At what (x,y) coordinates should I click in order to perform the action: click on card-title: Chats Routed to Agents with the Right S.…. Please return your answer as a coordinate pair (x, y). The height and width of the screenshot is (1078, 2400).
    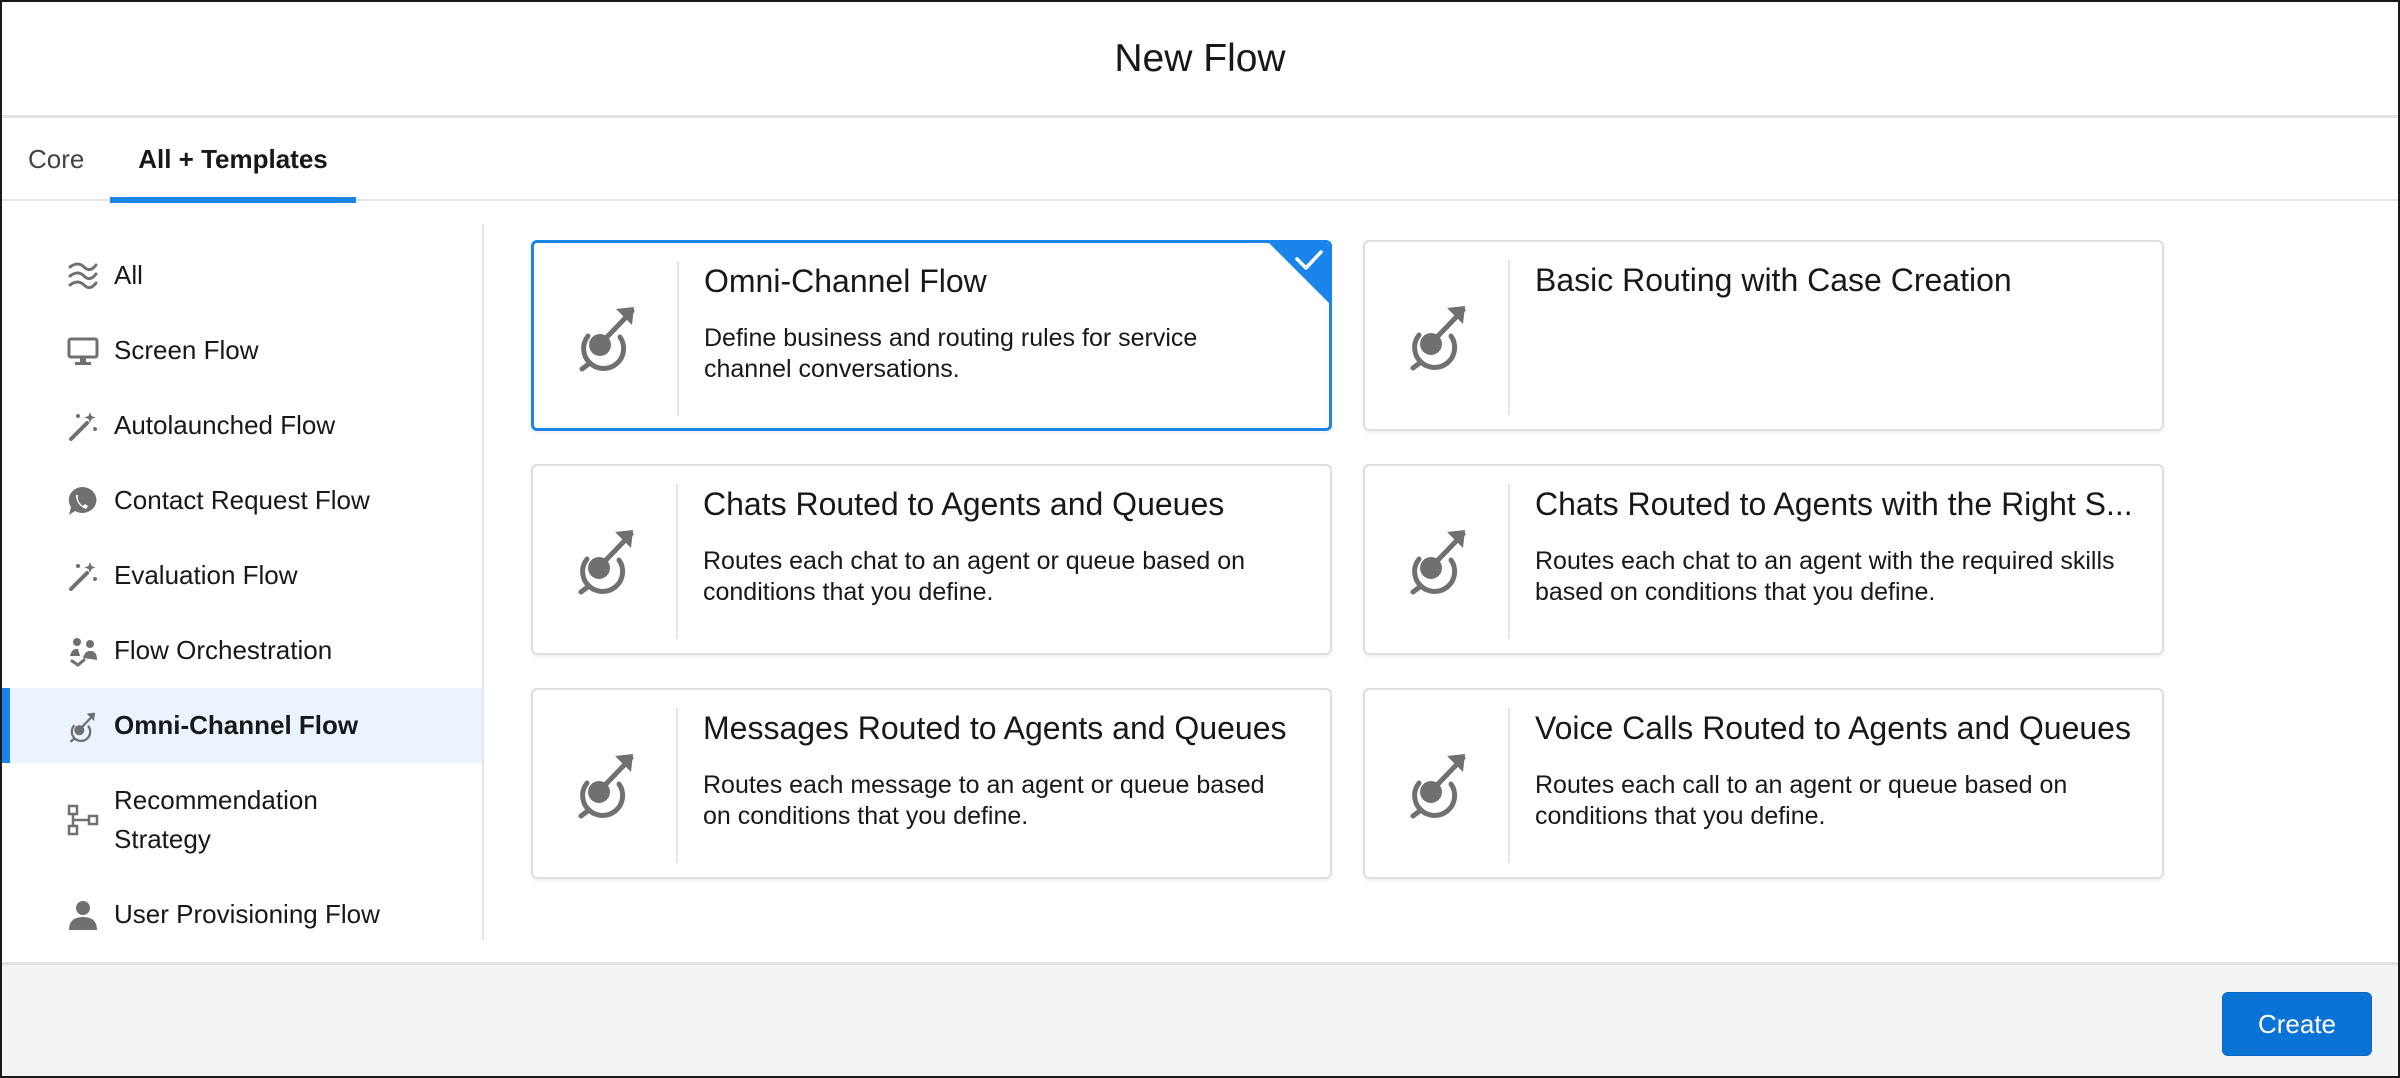
    Looking at the image, I should click on (1834, 504).